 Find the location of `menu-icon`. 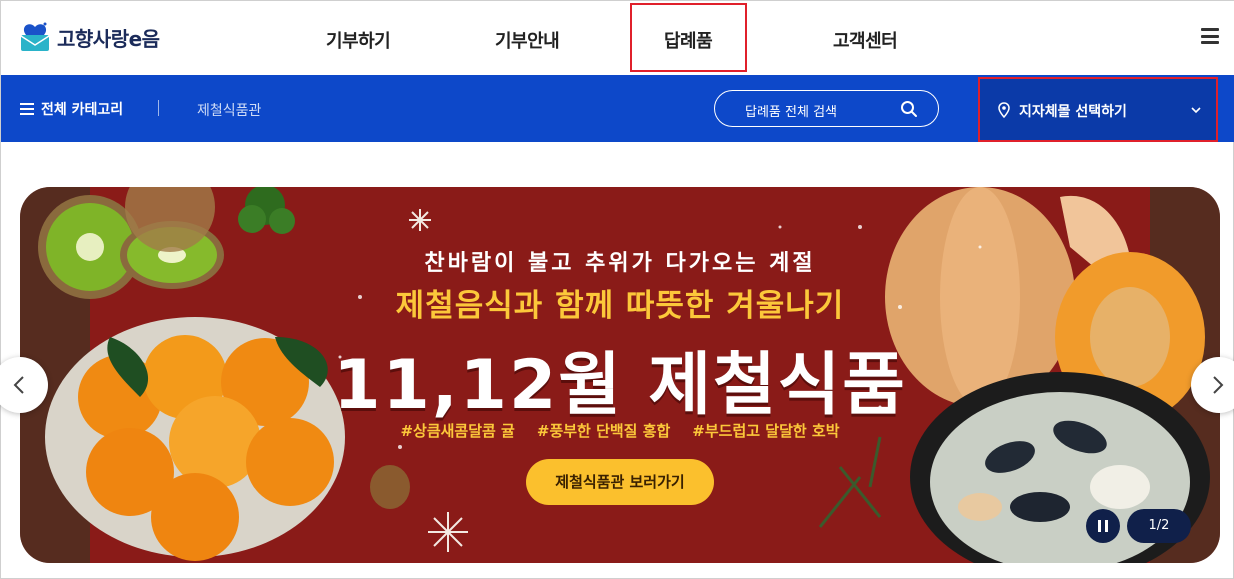

menu-icon is located at coordinates (1210, 36).